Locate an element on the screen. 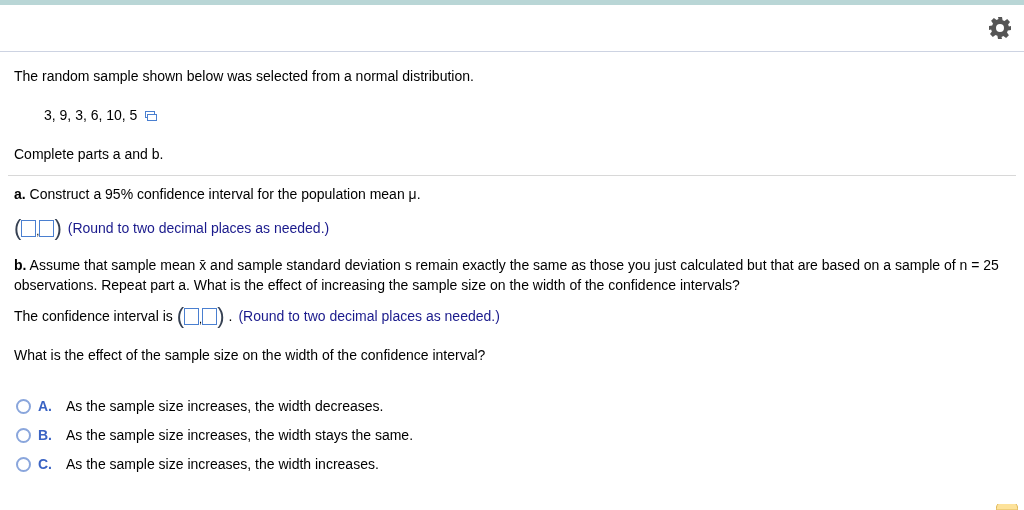 This screenshot has width=1024, height=510. option-text: As the sample size increases, the width stays the same. is located at coordinates (240, 435).